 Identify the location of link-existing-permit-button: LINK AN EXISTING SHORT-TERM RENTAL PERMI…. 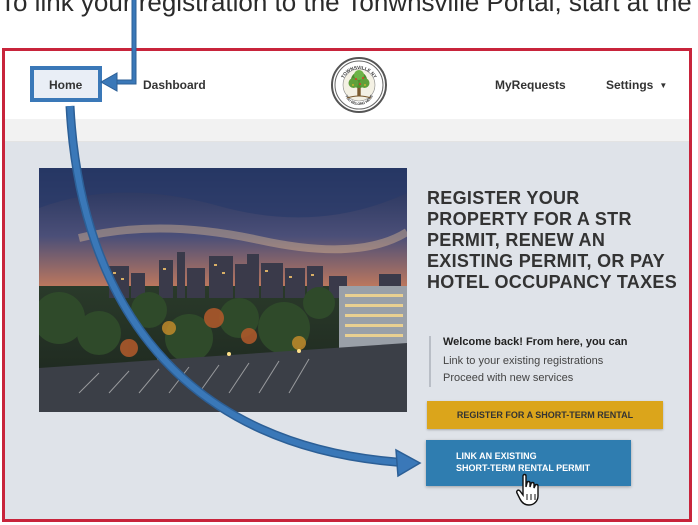
(528, 463).